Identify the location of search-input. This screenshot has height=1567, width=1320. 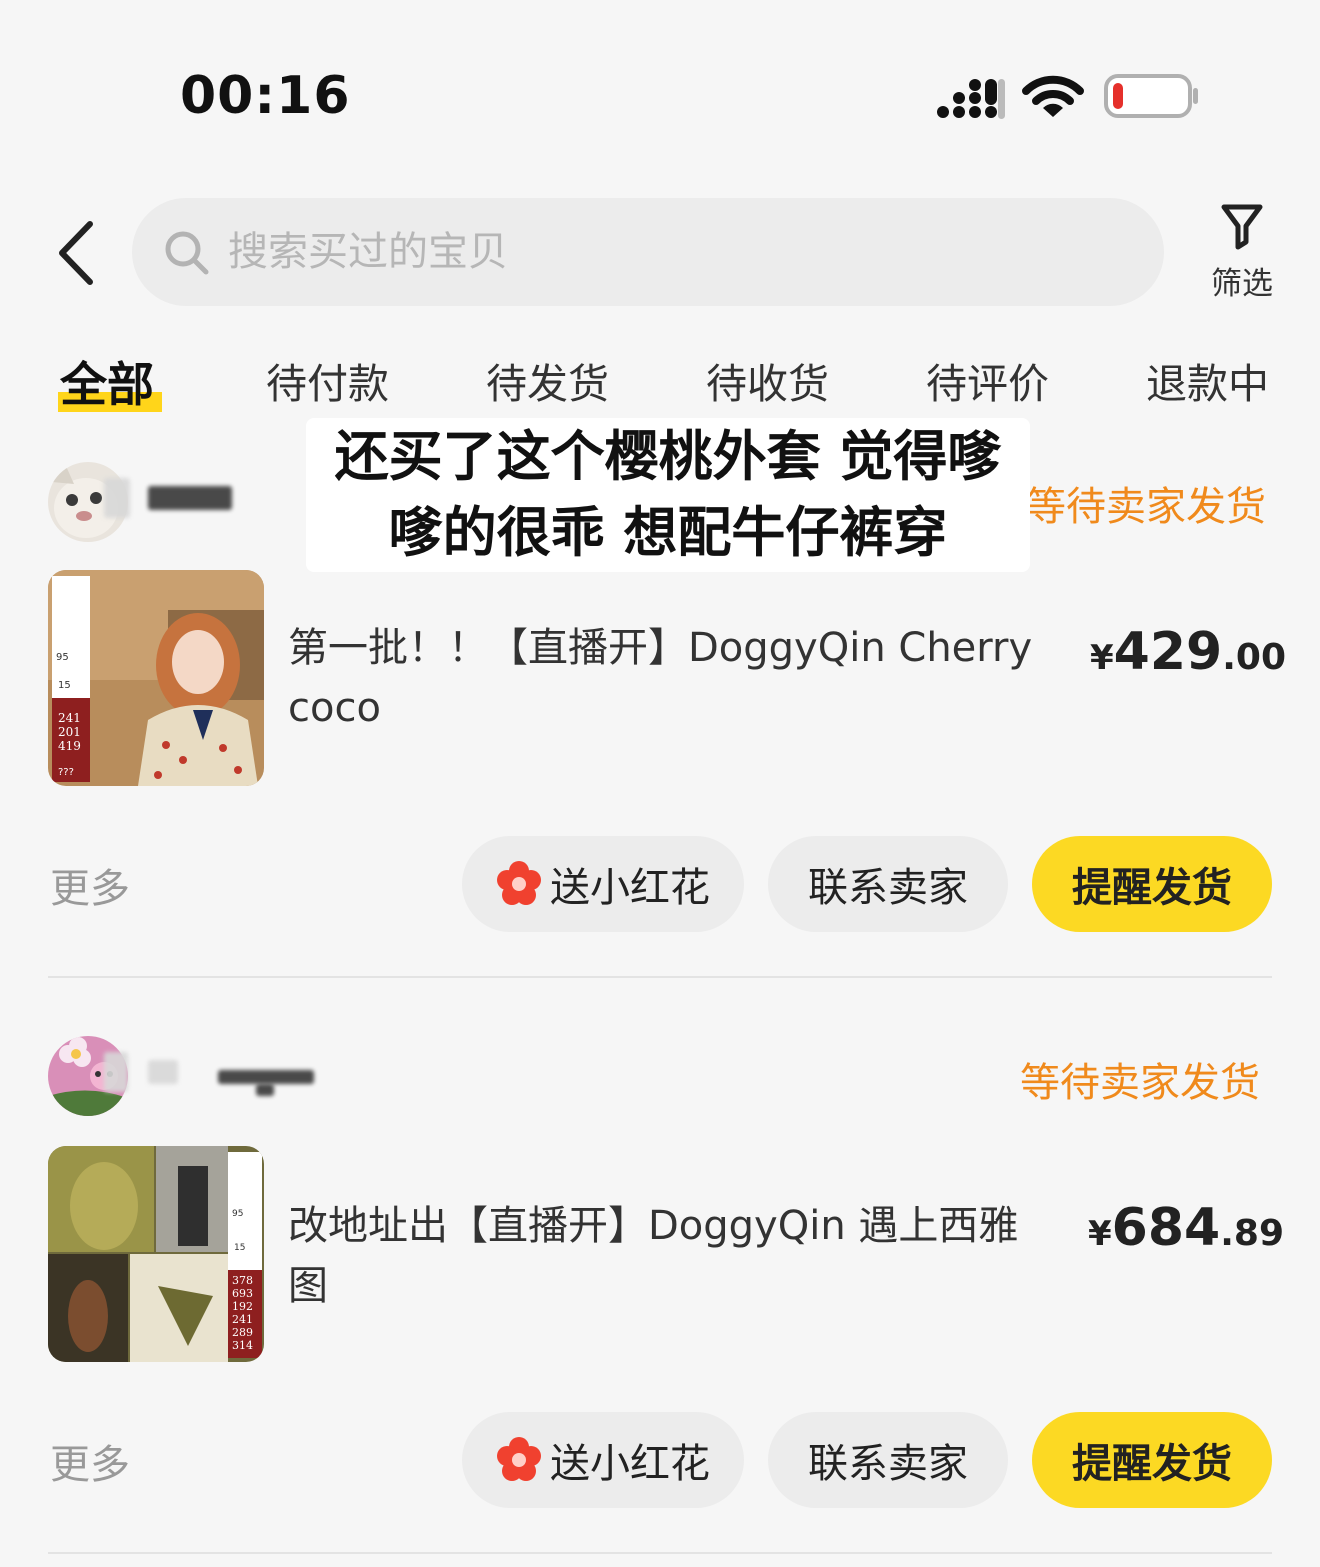
(678, 252).